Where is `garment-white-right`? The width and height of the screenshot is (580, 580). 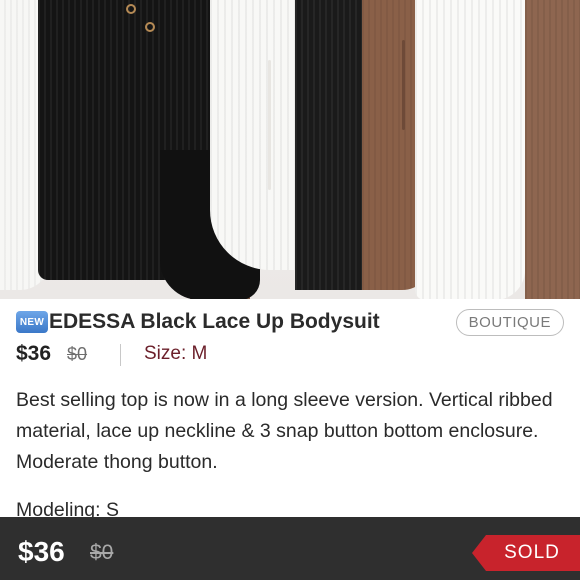 garment-white-right is located at coordinates (470, 149).